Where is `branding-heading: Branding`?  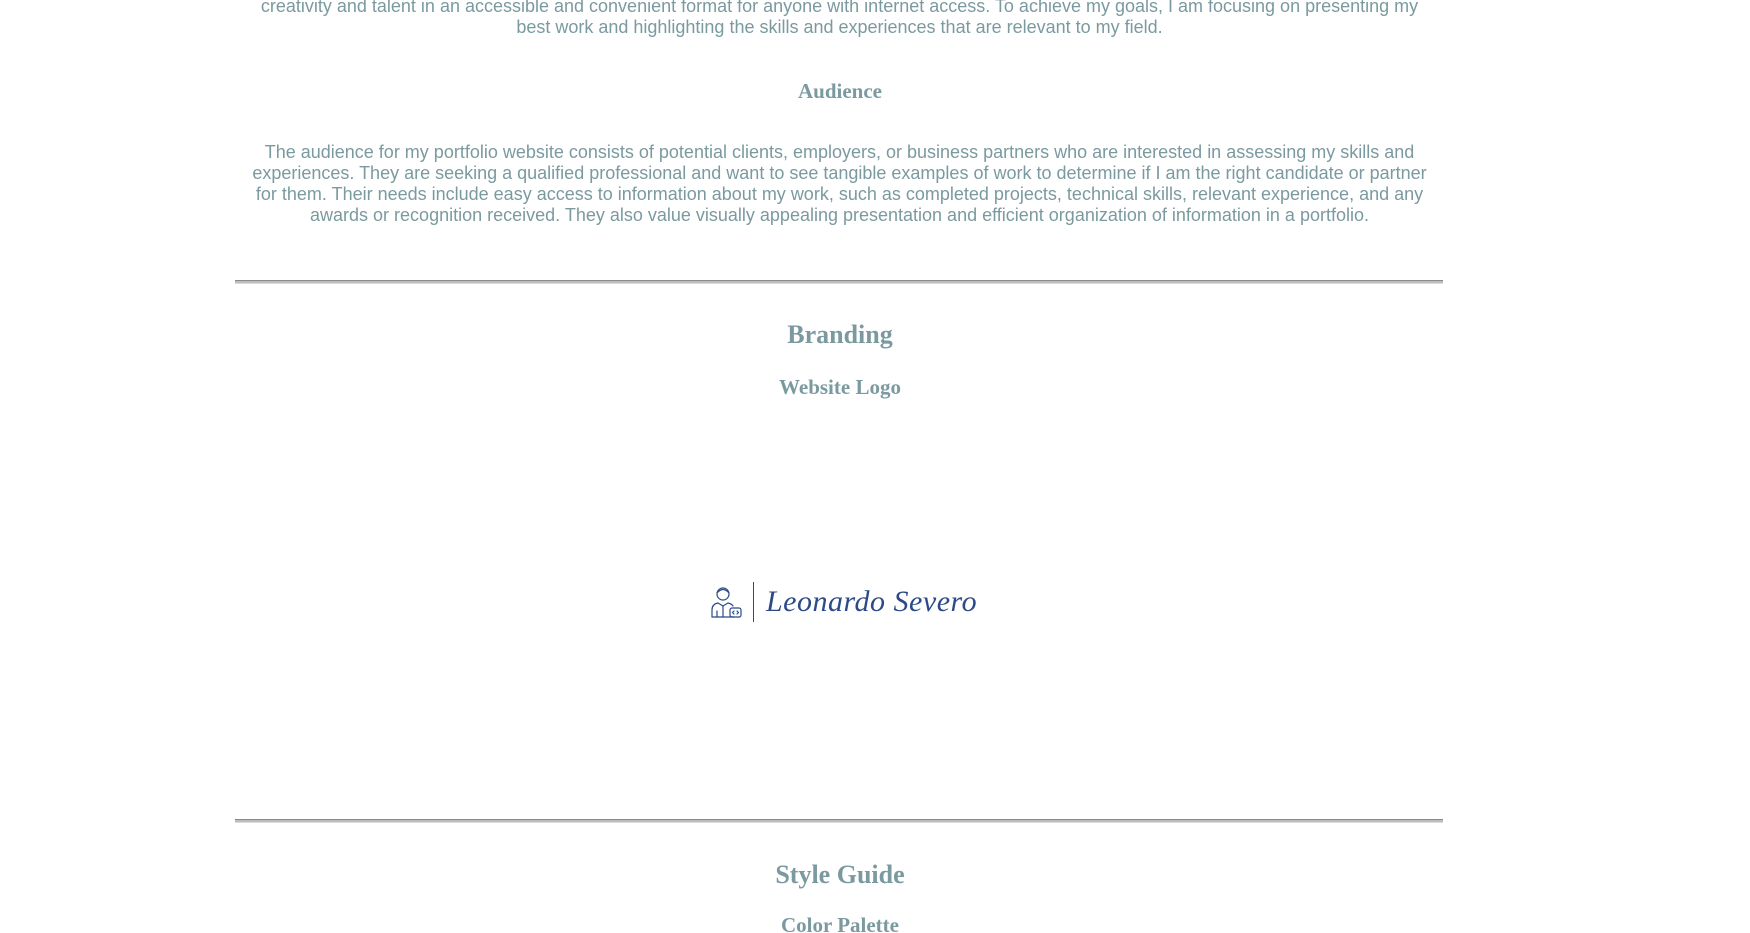 branding-heading: Branding is located at coordinates (840, 334).